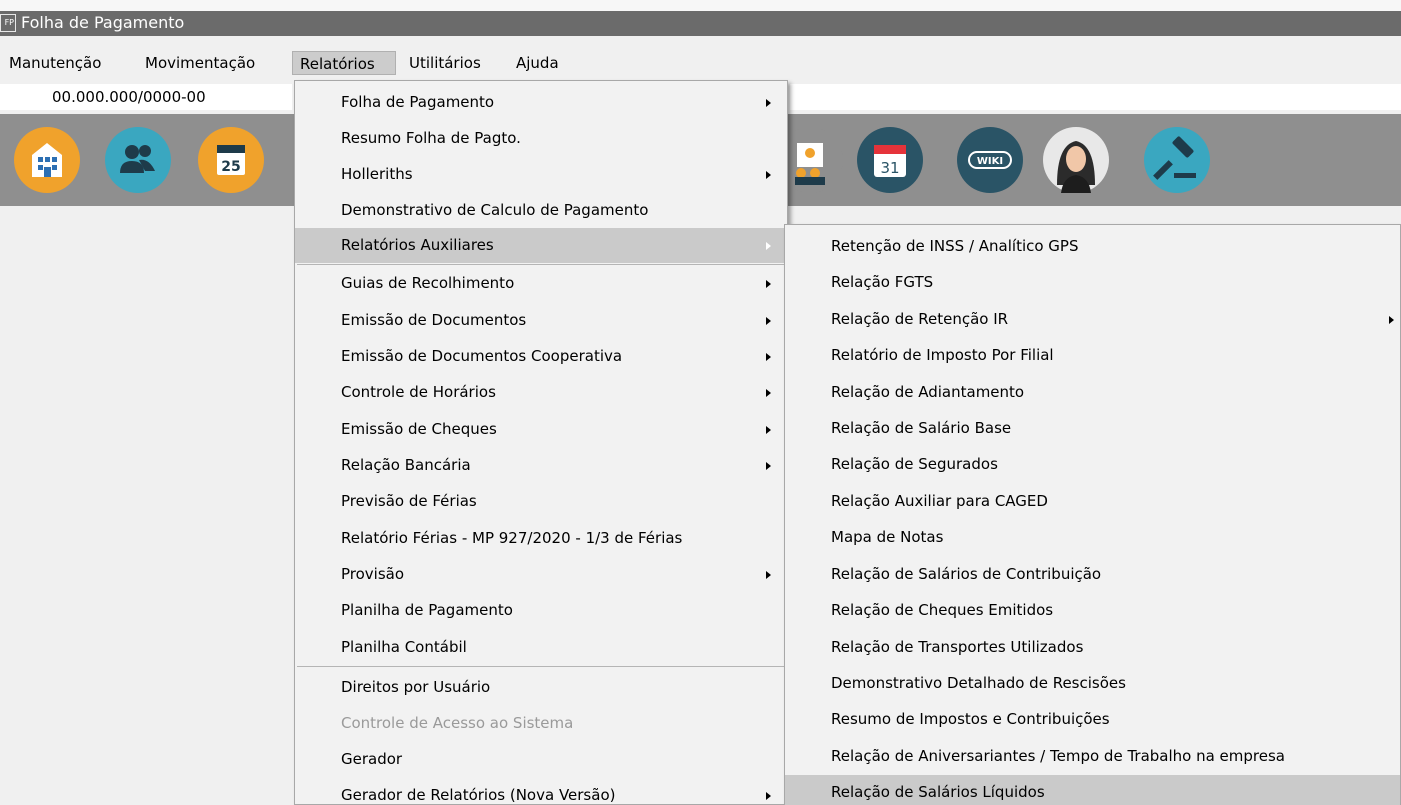 This screenshot has width=1401, height=805. I want to click on menu-item-direitos-usuario: Direitos por Usuário, so click(541, 687).